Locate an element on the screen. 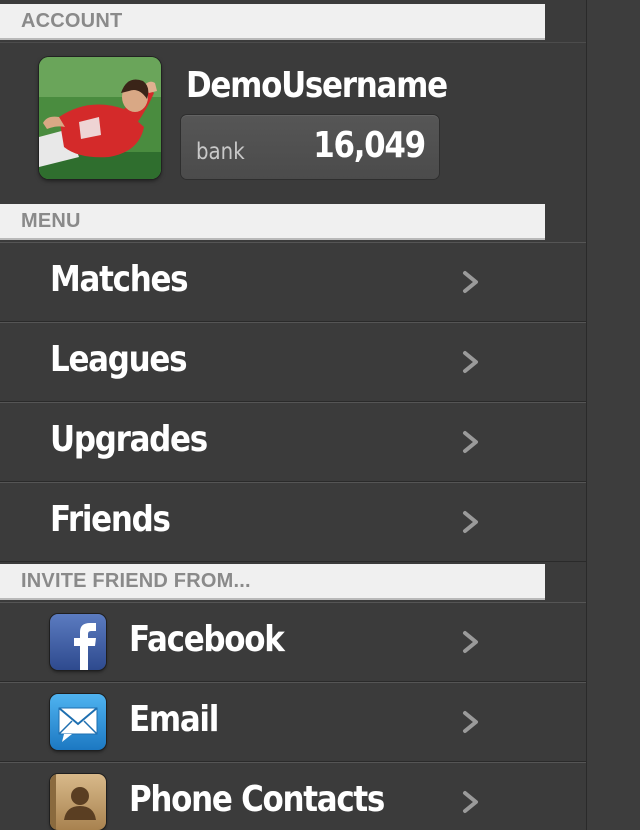 The width and height of the screenshot is (640, 830). invite-item-label: Phone Contacts is located at coordinates (257, 799).